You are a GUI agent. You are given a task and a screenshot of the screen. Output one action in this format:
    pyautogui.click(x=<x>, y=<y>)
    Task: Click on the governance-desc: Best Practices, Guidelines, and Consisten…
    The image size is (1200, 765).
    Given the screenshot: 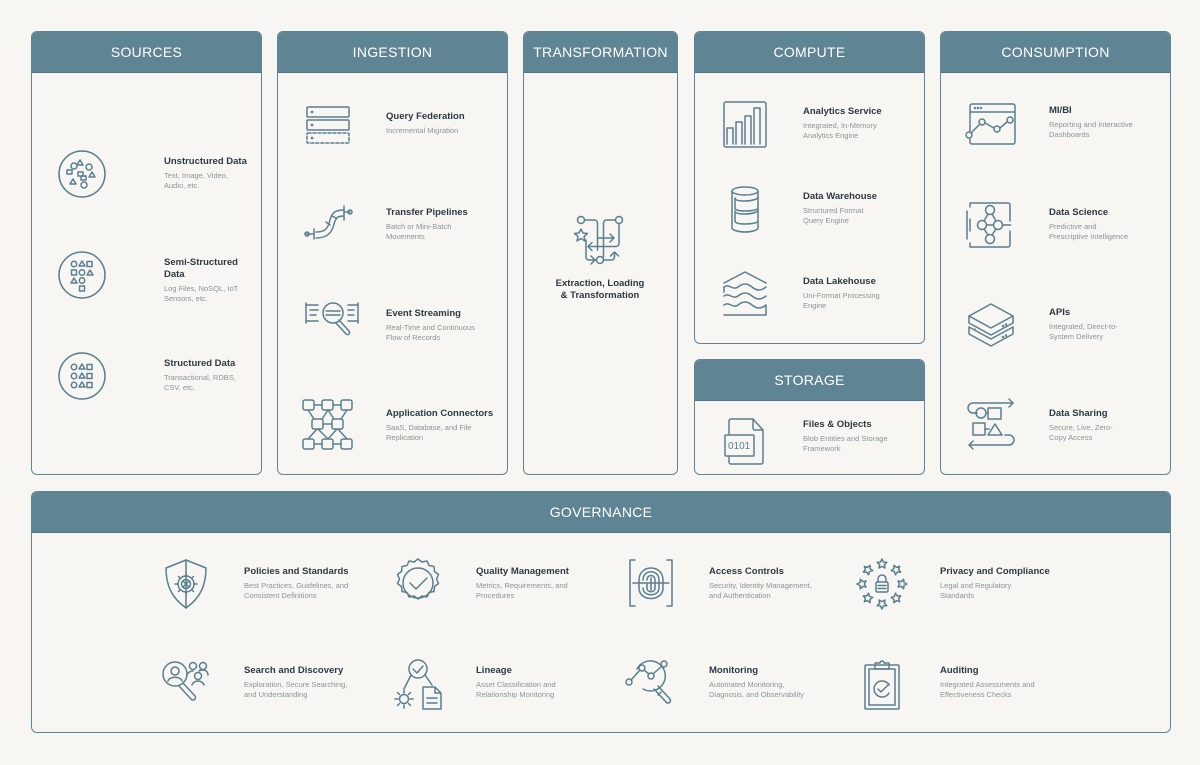 What is the action you would take?
    pyautogui.click(x=296, y=590)
    